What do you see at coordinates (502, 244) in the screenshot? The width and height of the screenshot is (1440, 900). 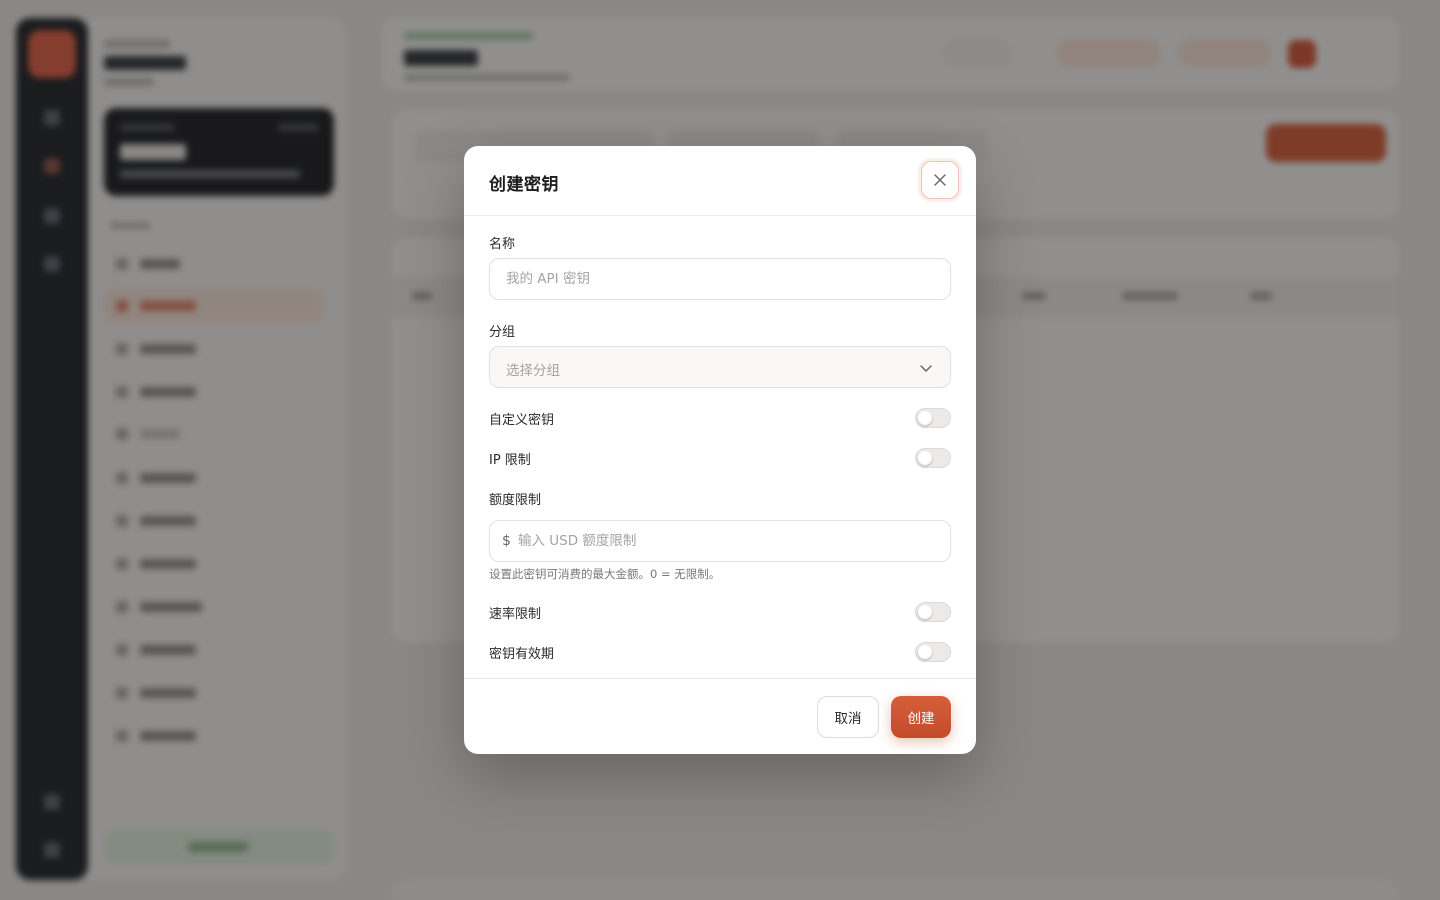 I see `name-label: 名称` at bounding box center [502, 244].